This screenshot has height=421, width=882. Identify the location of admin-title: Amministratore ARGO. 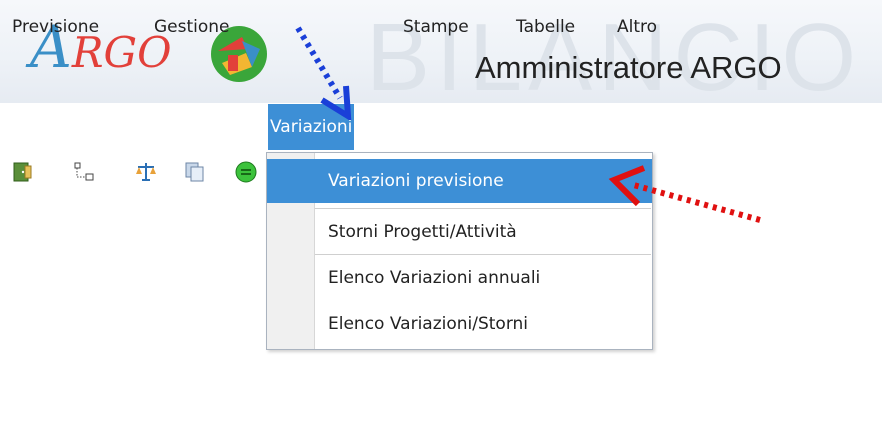
(628, 67).